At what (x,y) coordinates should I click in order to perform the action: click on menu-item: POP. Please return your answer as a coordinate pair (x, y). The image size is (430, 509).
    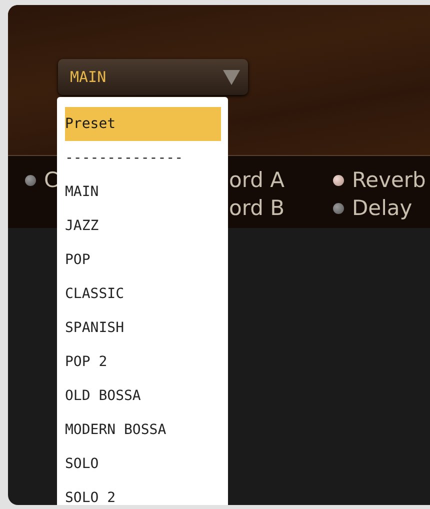
    Looking at the image, I should click on (143, 260).